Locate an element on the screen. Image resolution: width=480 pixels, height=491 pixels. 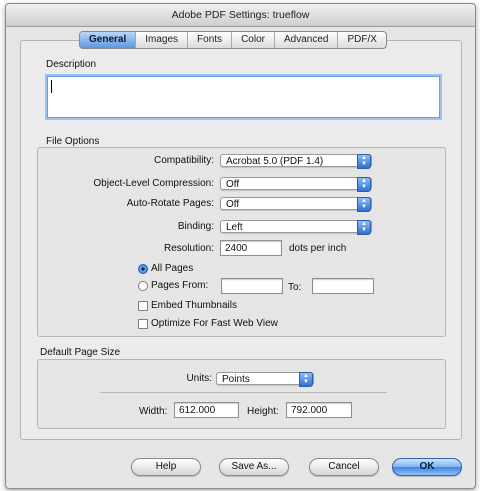
description-textarea is located at coordinates (243, 97).